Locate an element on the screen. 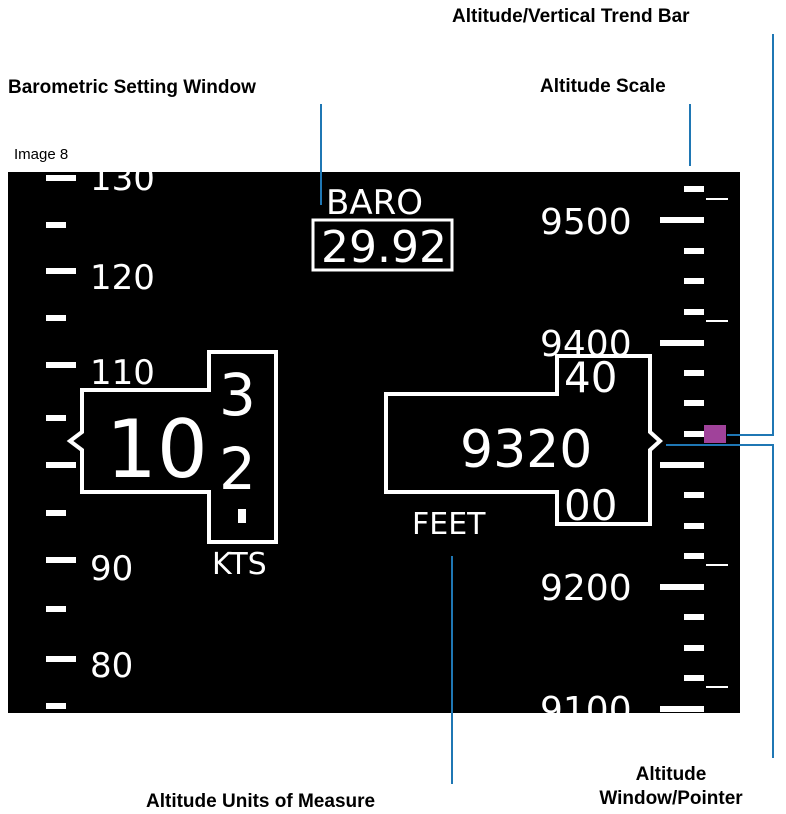 The image size is (786, 814). airspeed-label-80: 80 is located at coordinates (111, 666).